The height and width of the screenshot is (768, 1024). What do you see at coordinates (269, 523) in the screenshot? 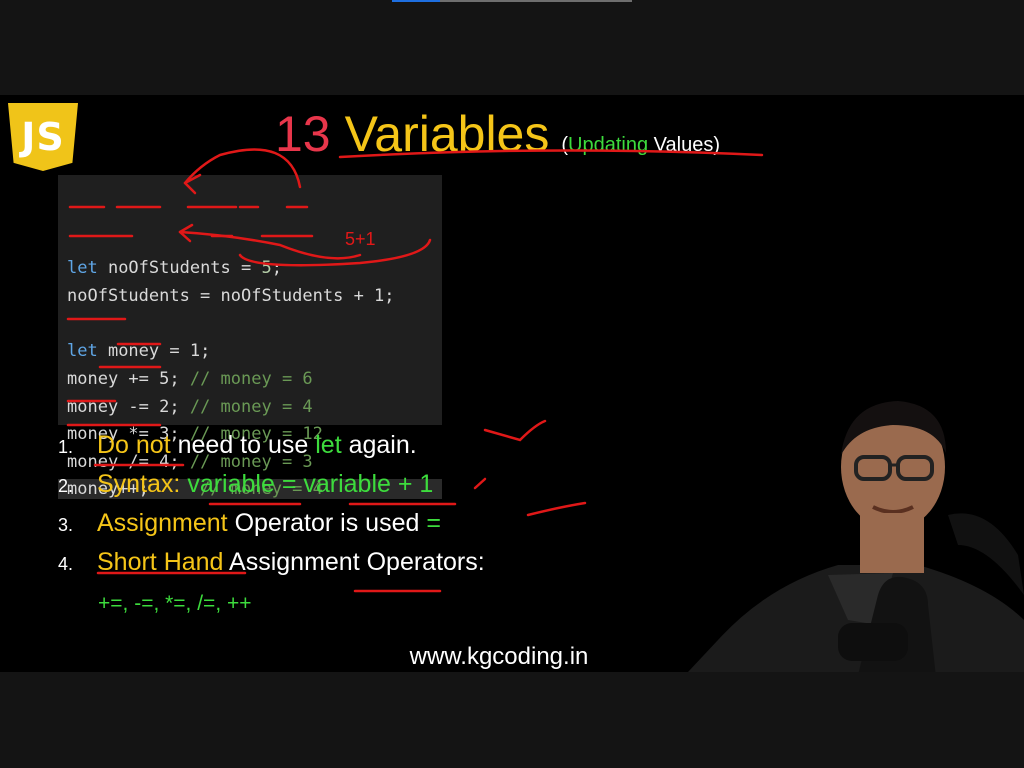
I see `point-3: Assignment Operator is used =` at bounding box center [269, 523].